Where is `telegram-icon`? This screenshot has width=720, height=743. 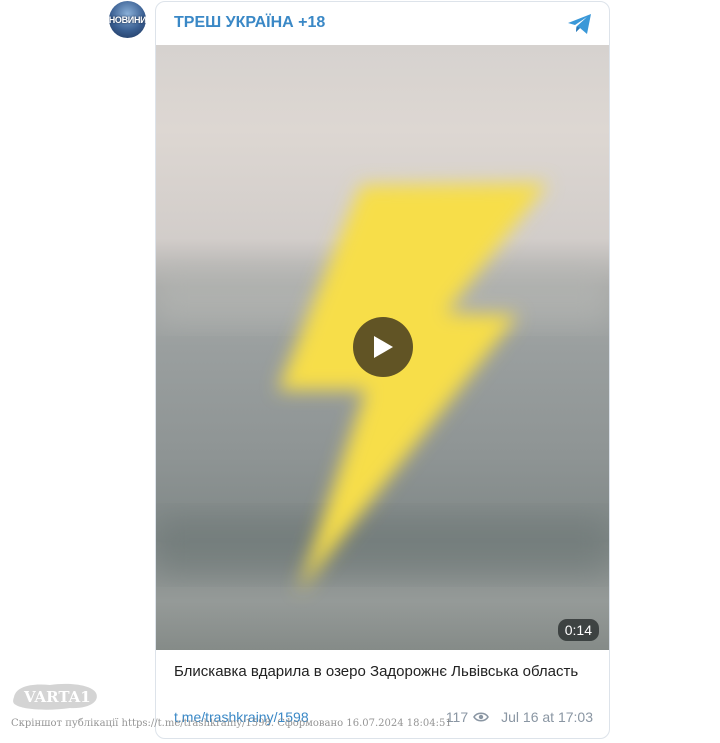 telegram-icon is located at coordinates (580, 24).